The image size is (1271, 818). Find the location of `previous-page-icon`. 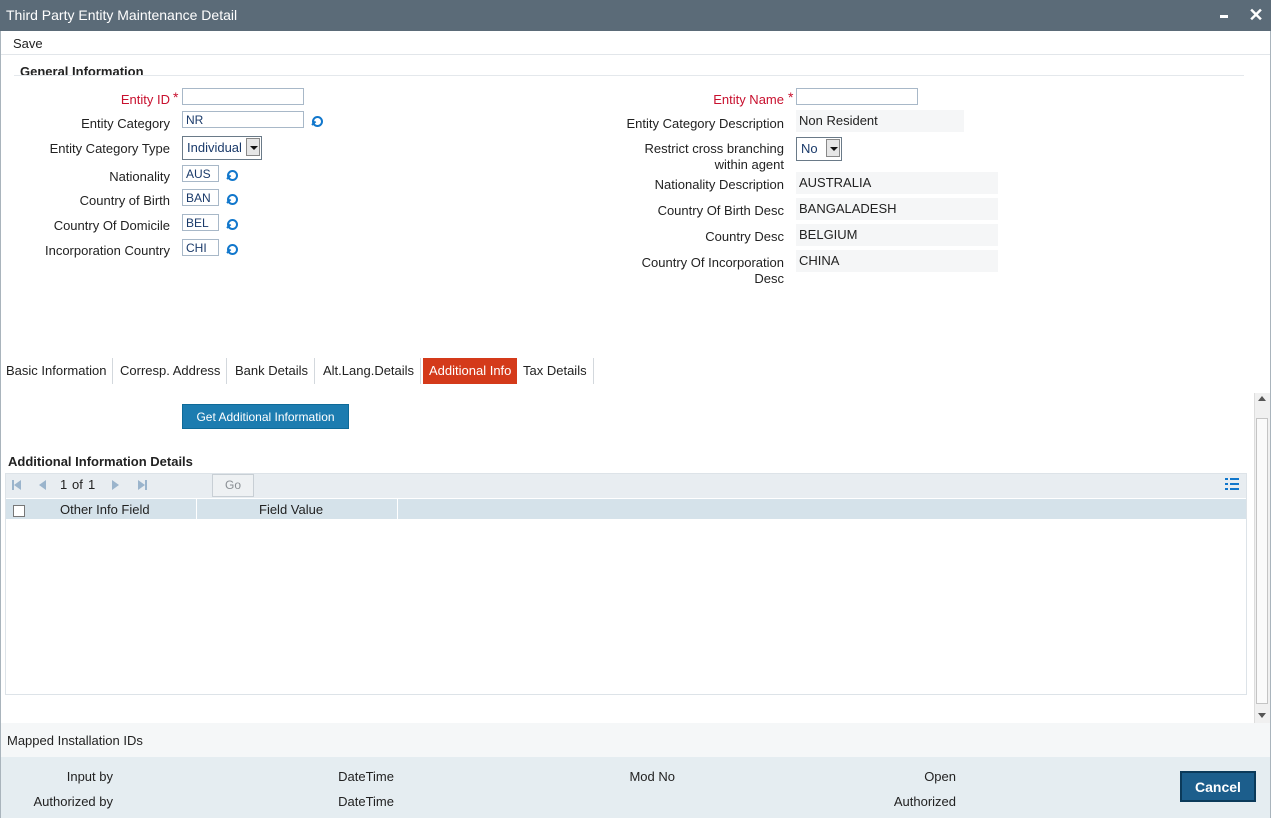

previous-page-icon is located at coordinates (43, 485).